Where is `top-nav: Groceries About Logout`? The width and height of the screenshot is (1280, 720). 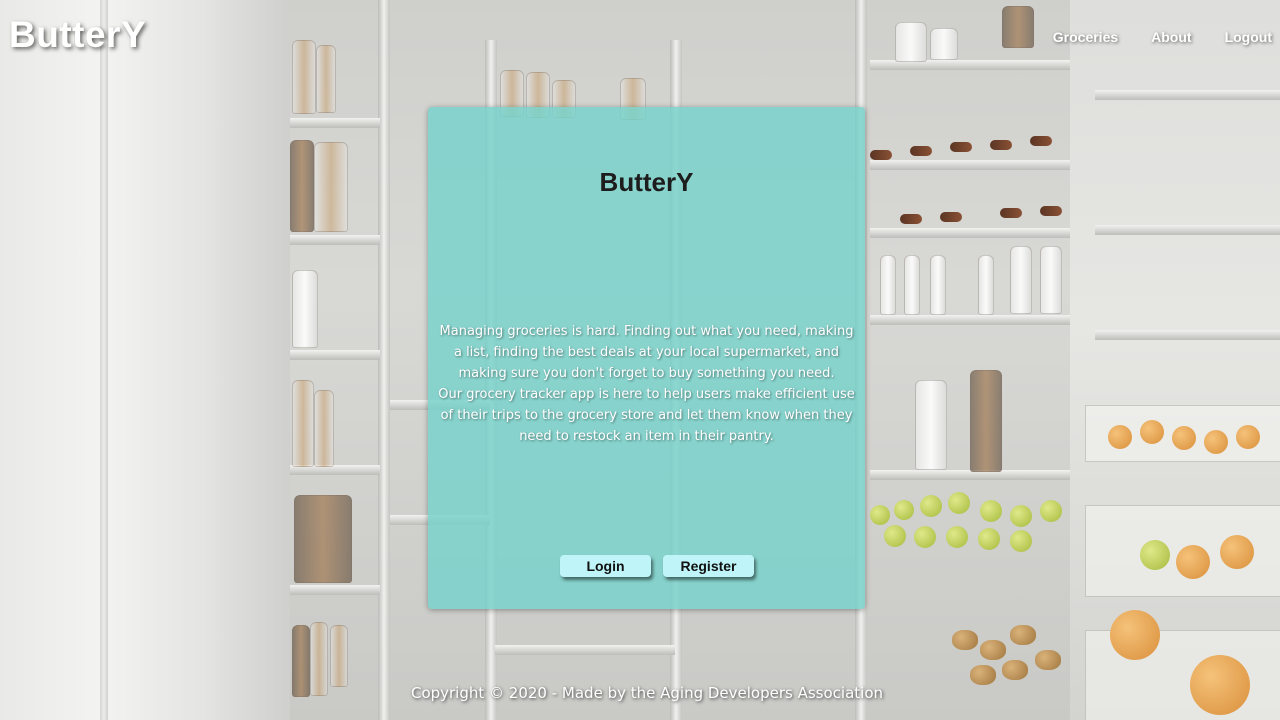 top-nav: Groceries About Logout is located at coordinates (1146, 37).